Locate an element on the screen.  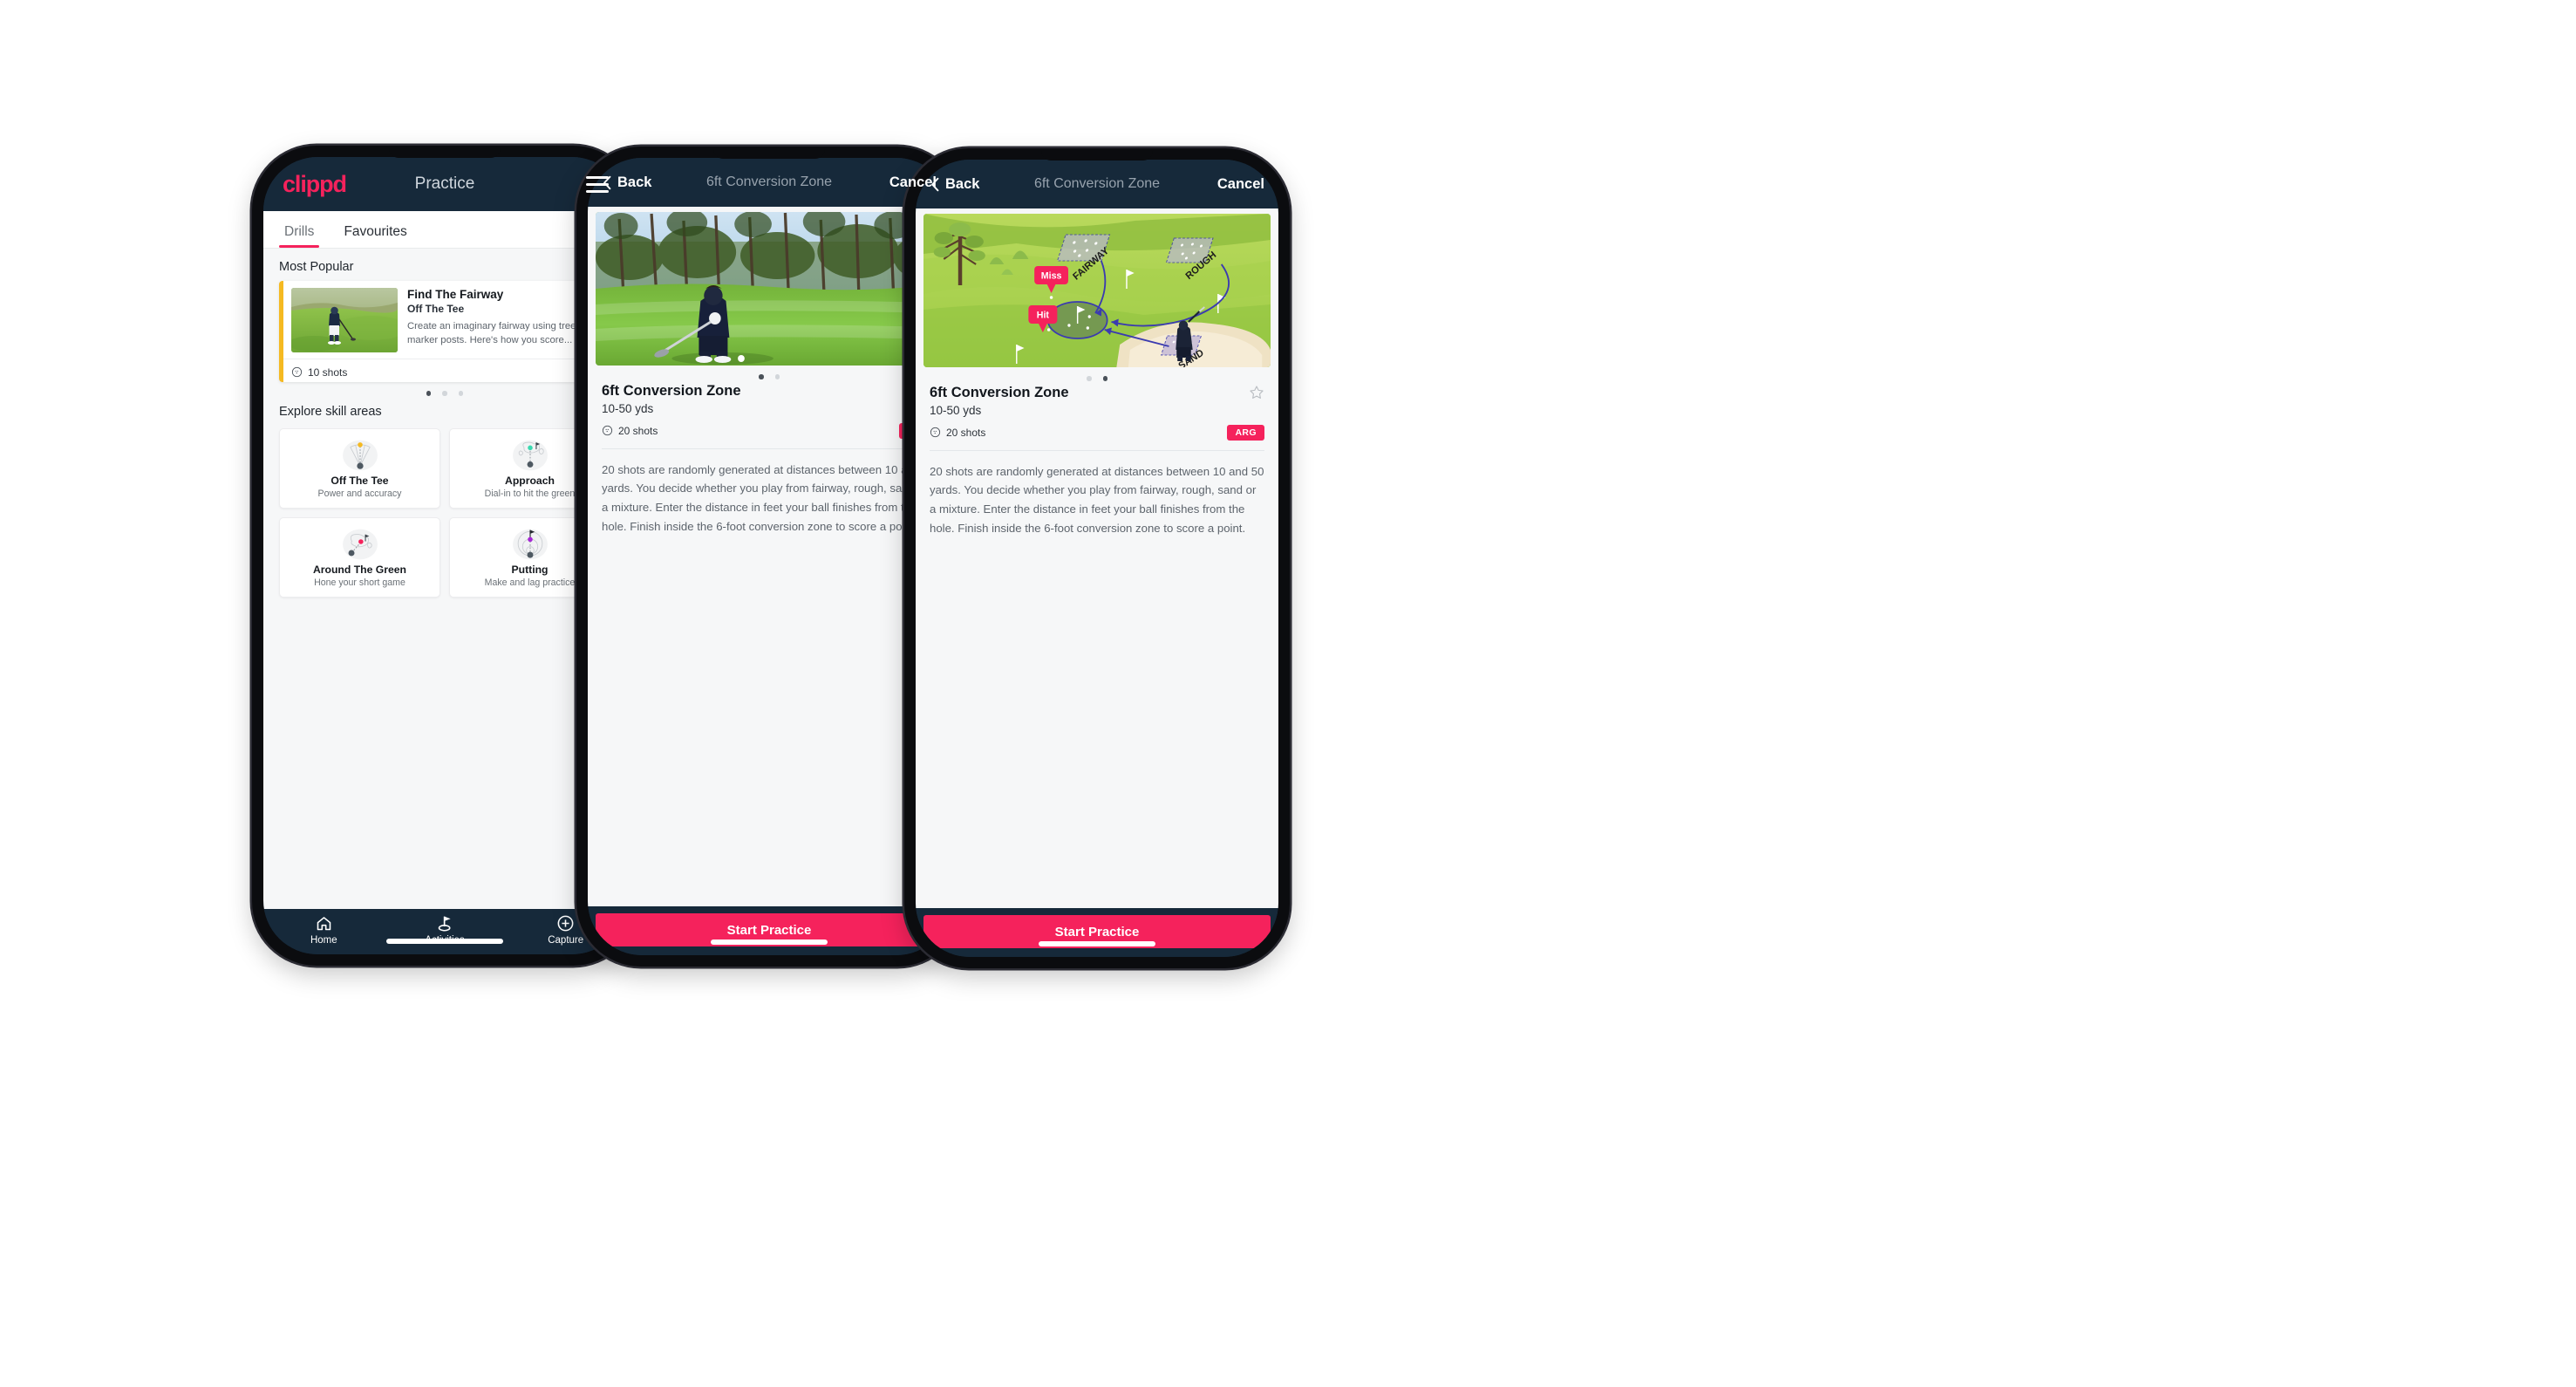
clippd-logo: clippd is located at coordinates (315, 183).